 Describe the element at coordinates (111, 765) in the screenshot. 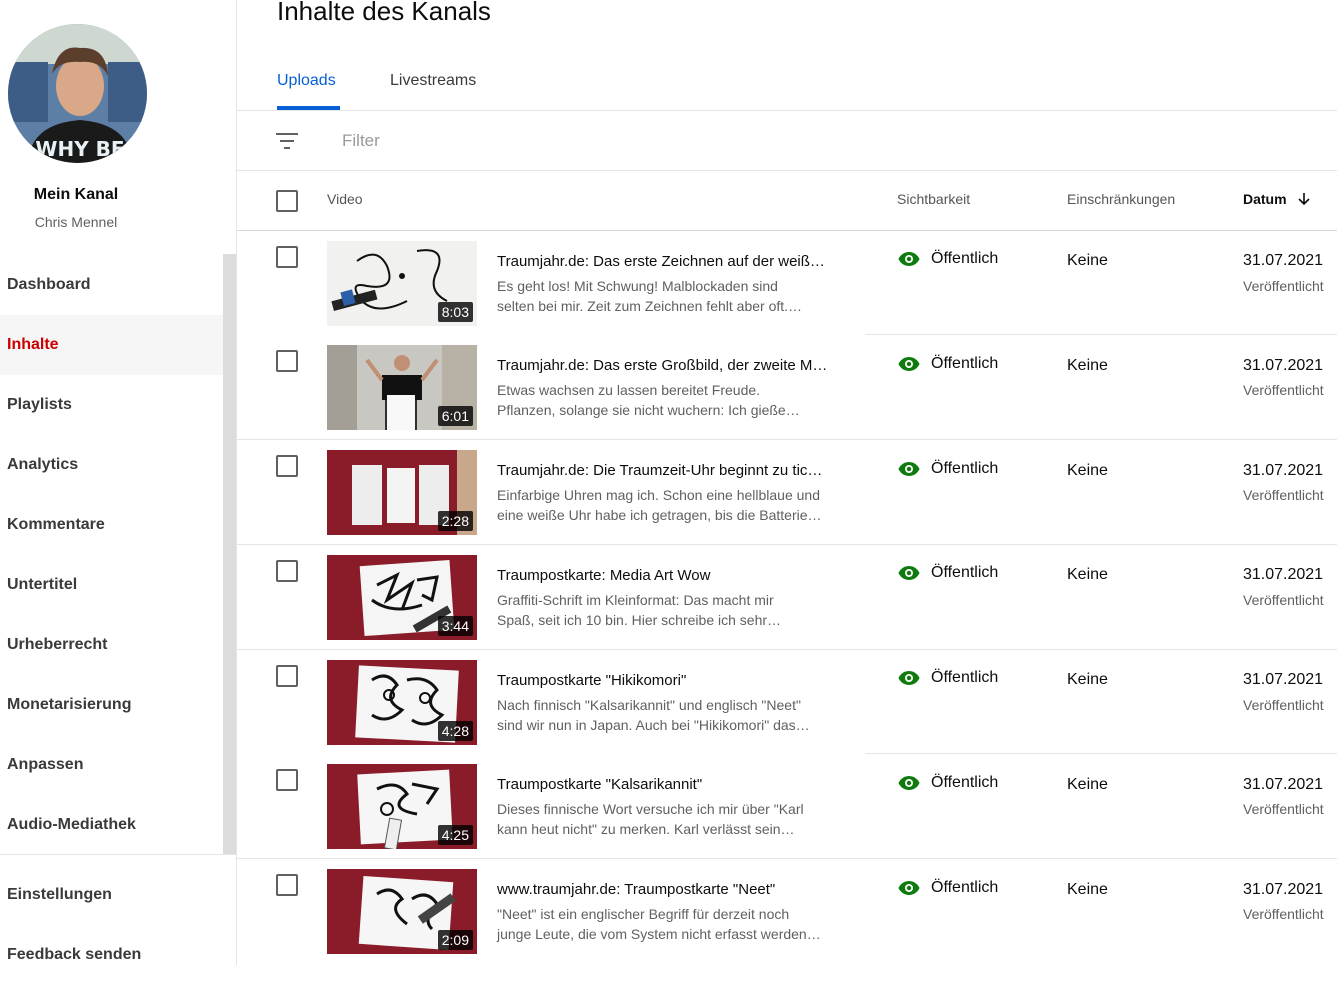

I see `sidebar-item-anpassen: Anpassen` at that location.